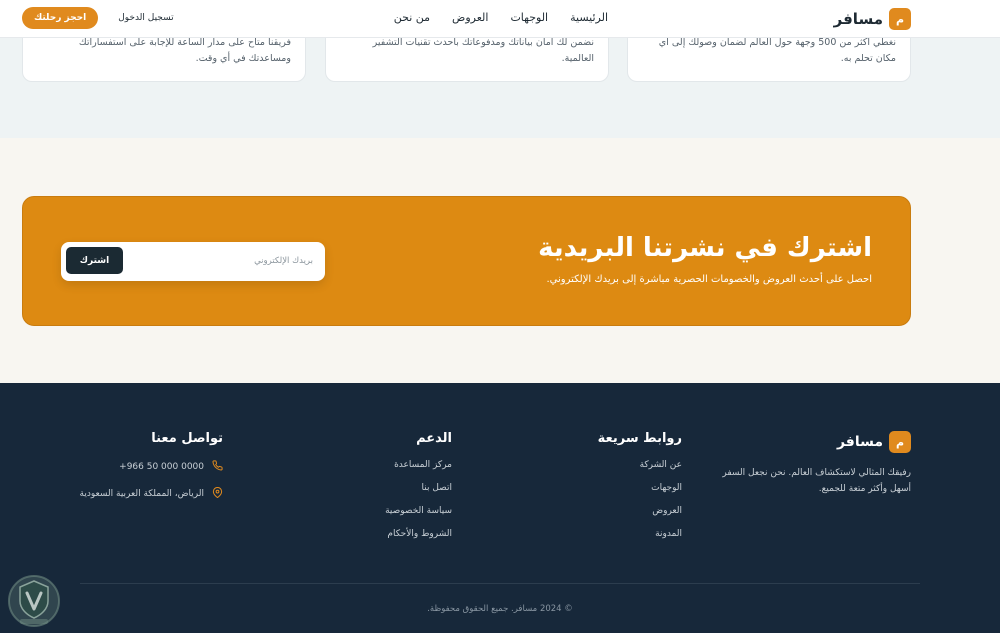  What do you see at coordinates (529, 17) in the screenshot?
I see `nav-item-destinations: الوجهات` at bounding box center [529, 17].